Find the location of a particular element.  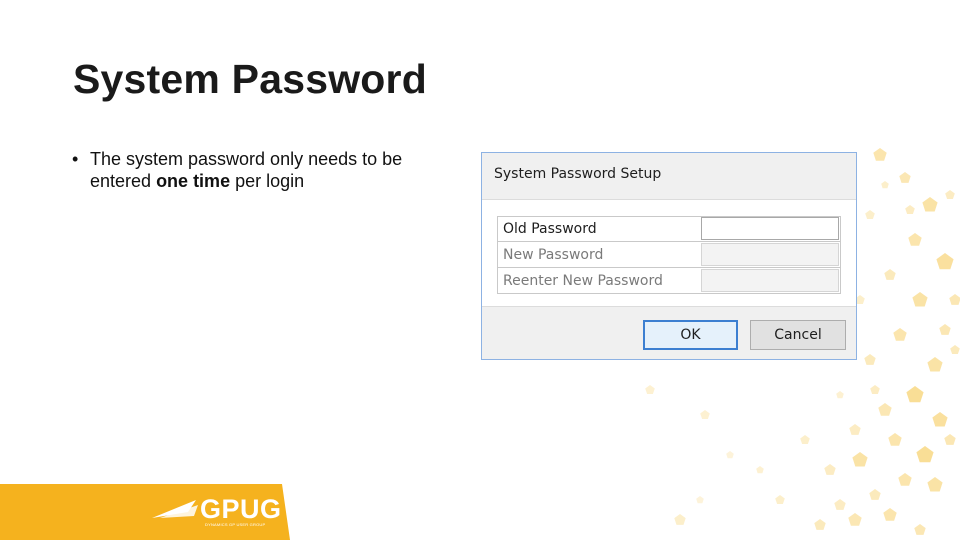

cancel-button: Cancel is located at coordinates (798, 335).